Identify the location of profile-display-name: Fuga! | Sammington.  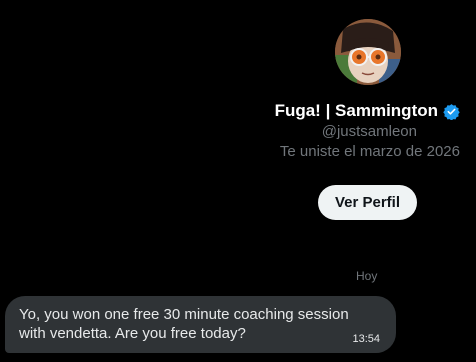
(356, 110).